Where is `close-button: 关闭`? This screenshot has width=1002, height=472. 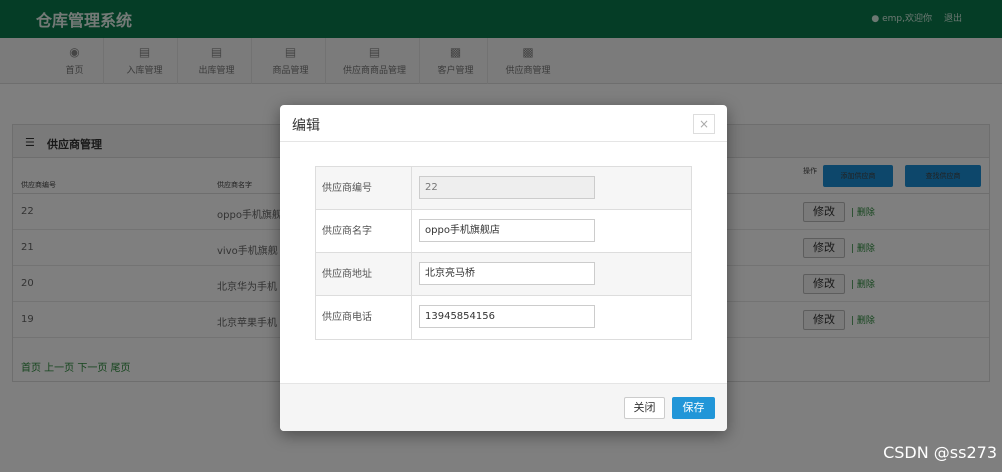
close-button: 关闭 is located at coordinates (644, 408).